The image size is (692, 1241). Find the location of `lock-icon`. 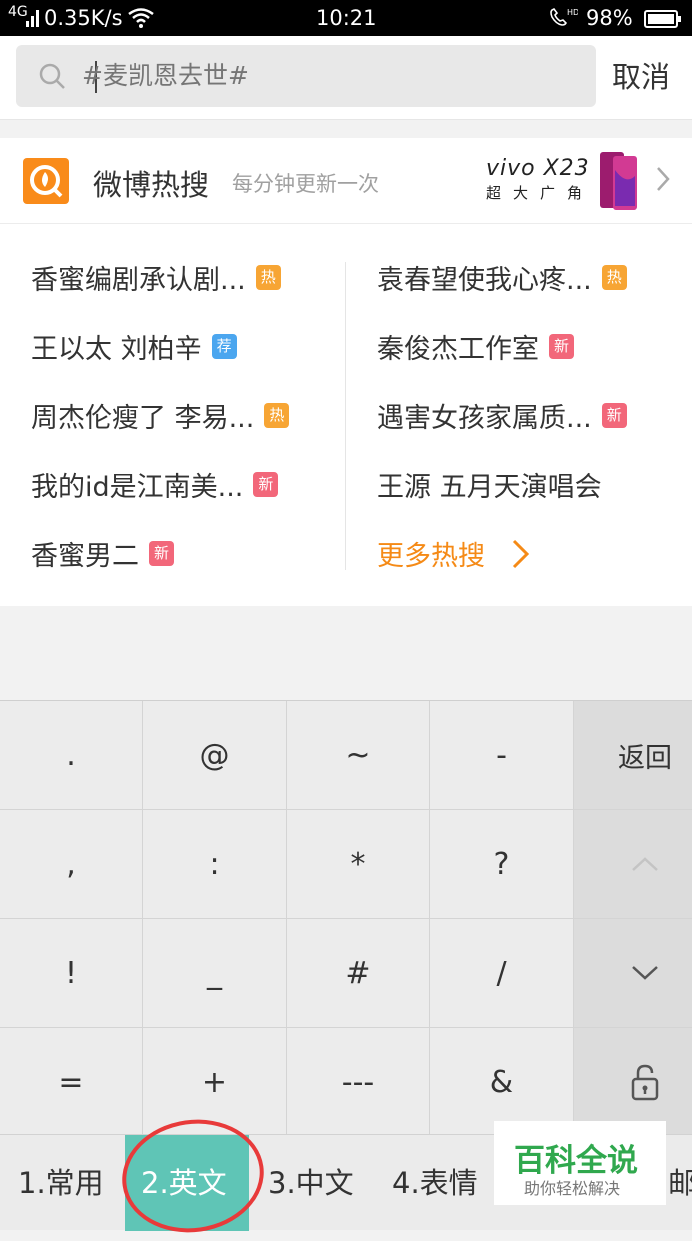

lock-icon is located at coordinates (645, 1082).